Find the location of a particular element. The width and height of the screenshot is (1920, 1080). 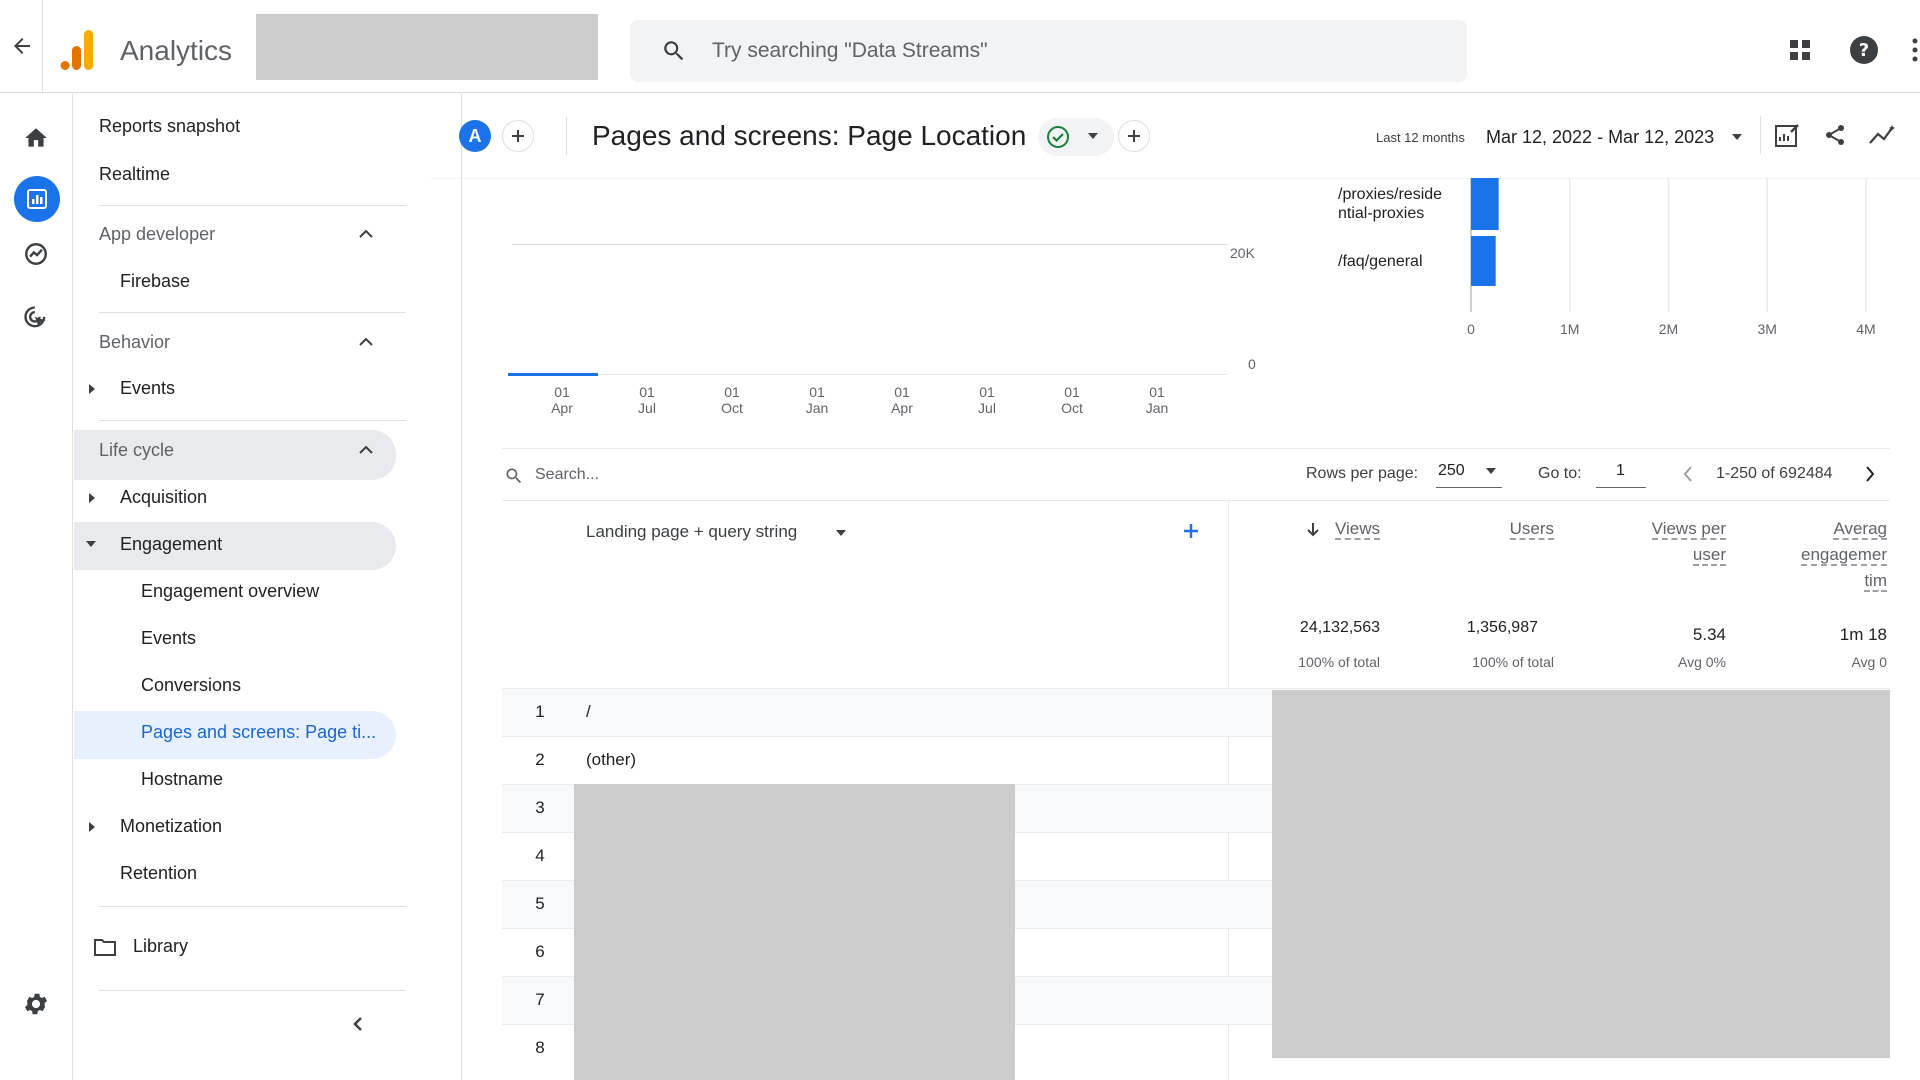

bar-chart-x-tick: 3M is located at coordinates (1767, 329).